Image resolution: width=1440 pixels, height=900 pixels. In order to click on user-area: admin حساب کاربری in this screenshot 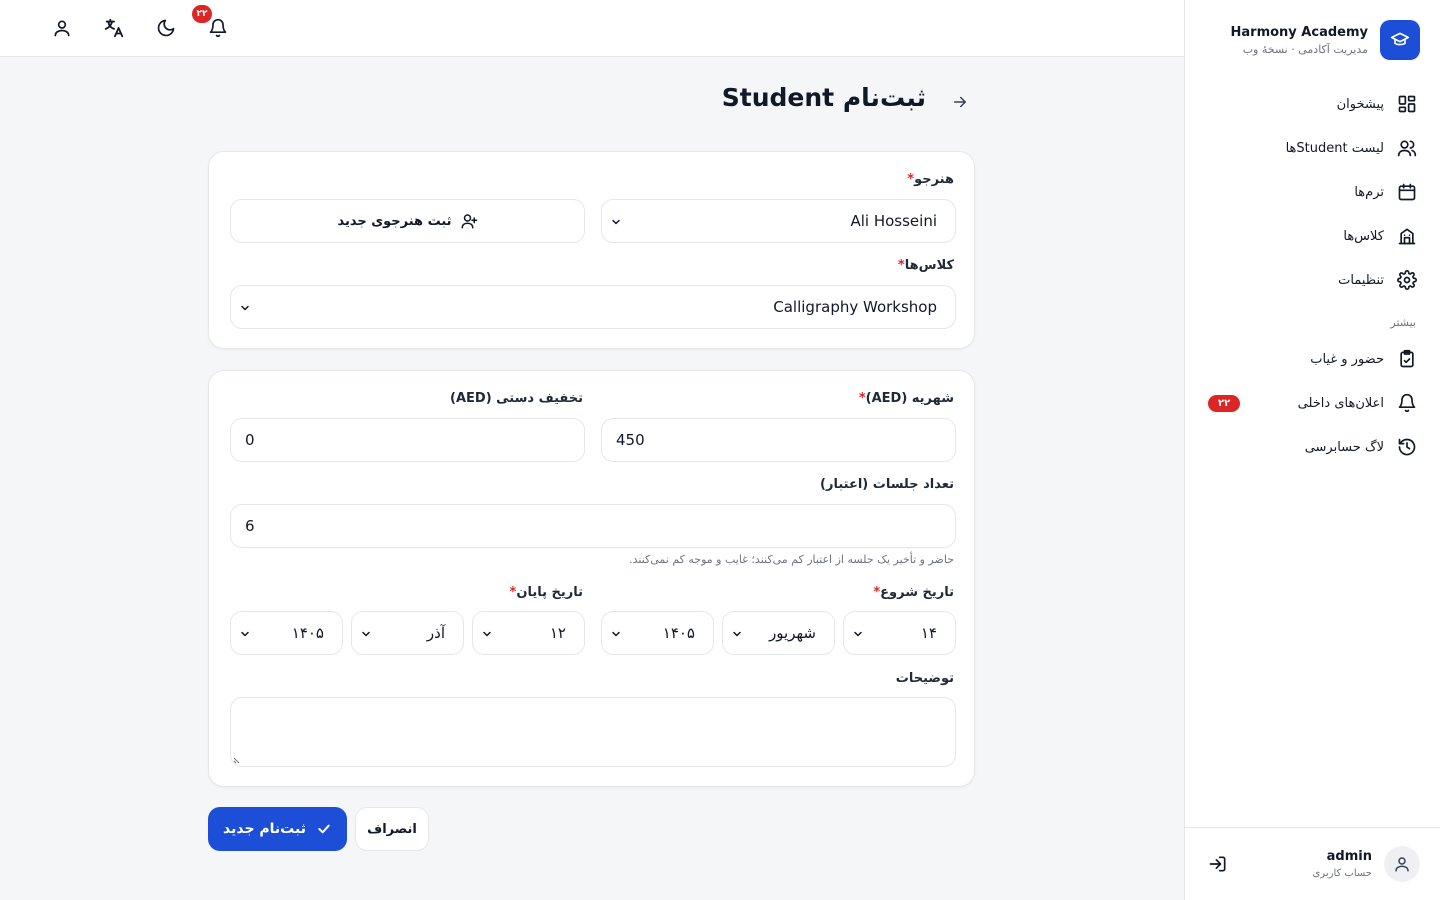, I will do `click(1312, 863)`.